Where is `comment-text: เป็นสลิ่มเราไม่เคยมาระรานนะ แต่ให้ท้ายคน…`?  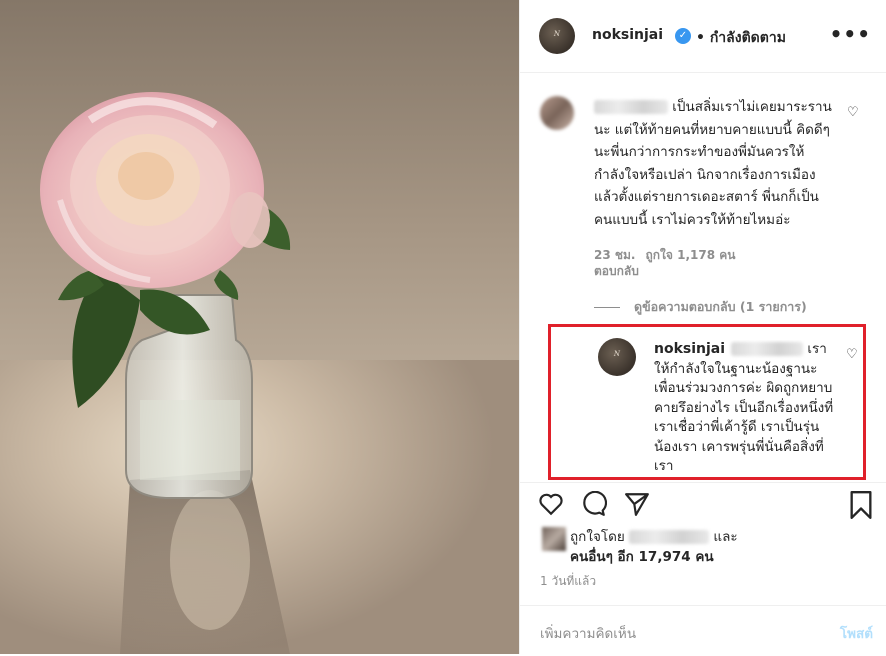 comment-text: เป็นสลิ่มเราไม่เคยมาระรานนะ แต่ให้ท้ายคน… is located at coordinates (714, 163).